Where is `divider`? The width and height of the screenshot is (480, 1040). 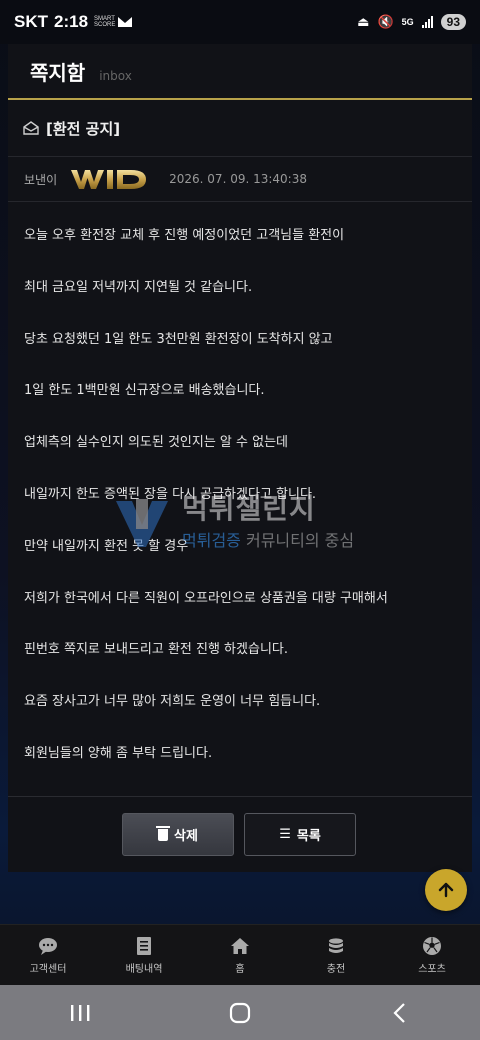
divider is located at coordinates (240, 796).